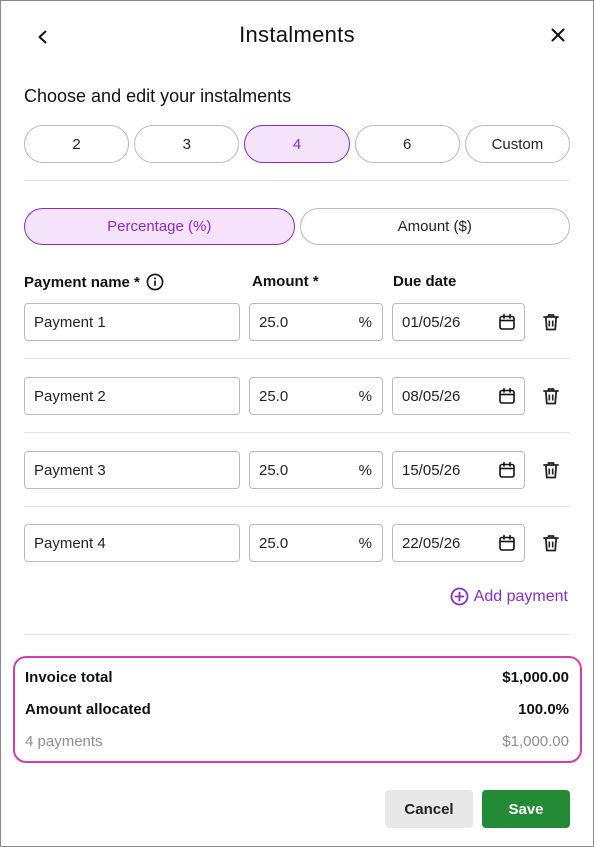 Image resolution: width=594 pixels, height=847 pixels. Describe the element at coordinates (132, 396) in the screenshot. I see `payment-name-field: Payment 2` at that location.